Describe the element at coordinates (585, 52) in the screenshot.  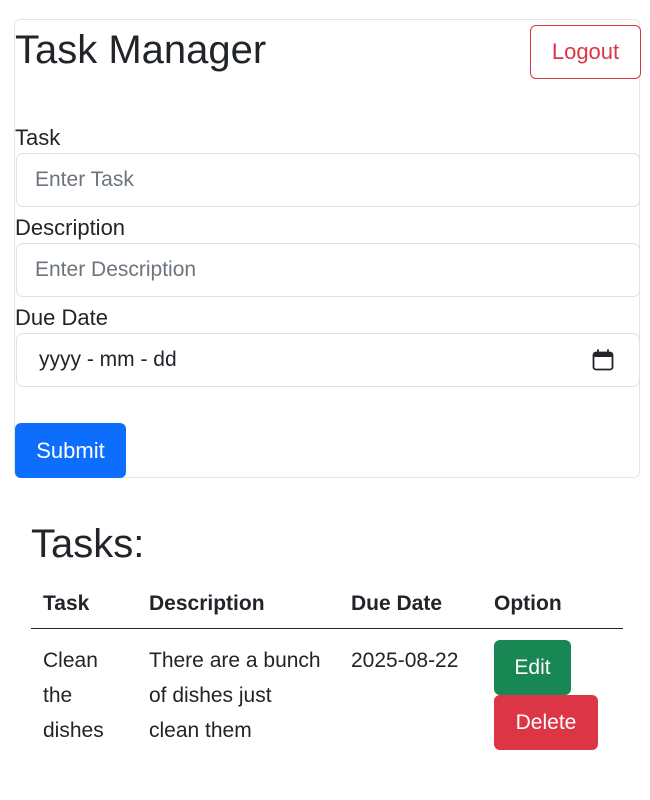
I see `logout-button: Logout` at that location.